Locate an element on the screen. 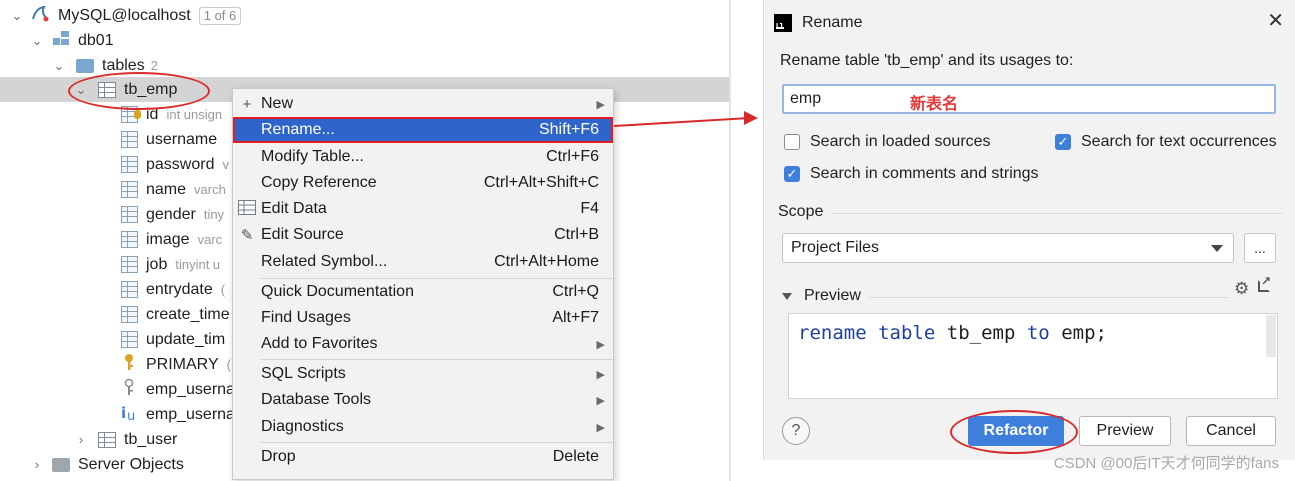 This screenshot has height=481, width=1295. preview-section-label: Preview is located at coordinates (832, 295).